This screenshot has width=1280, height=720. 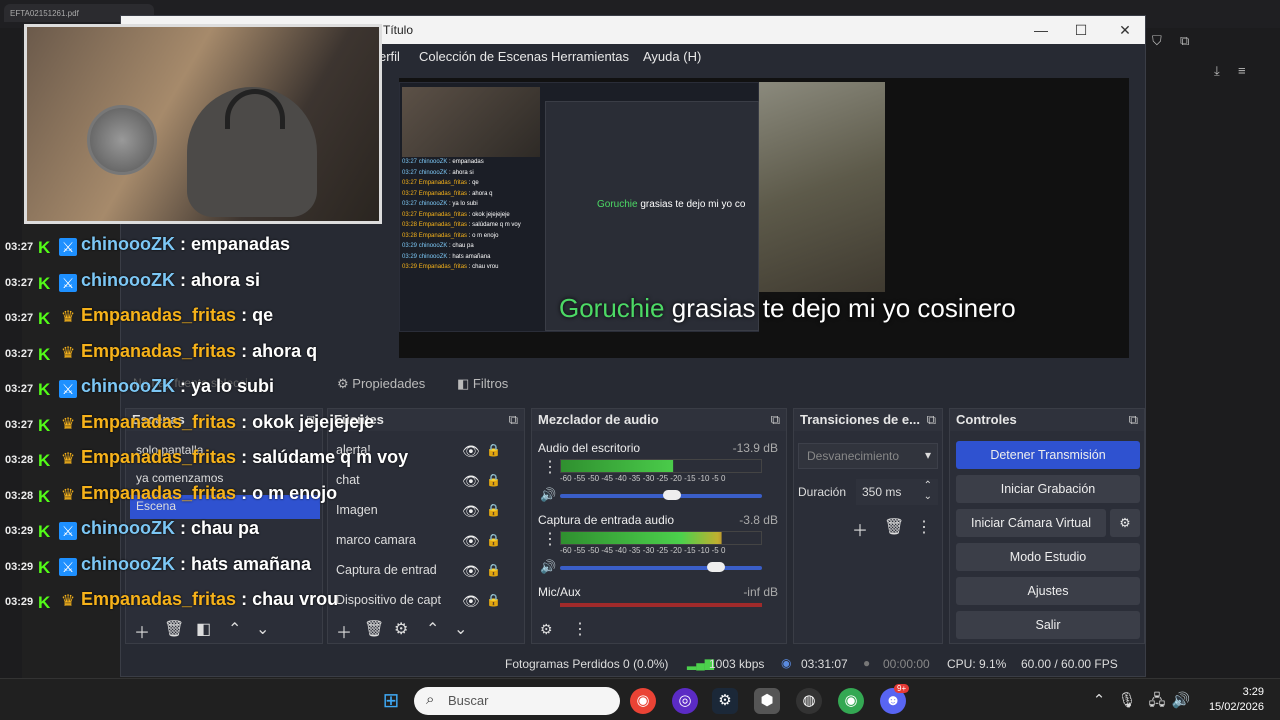 I want to click on mini-chat-line: 03:29 Empanadas_fritas : chau vrou, so click(x=450, y=267).